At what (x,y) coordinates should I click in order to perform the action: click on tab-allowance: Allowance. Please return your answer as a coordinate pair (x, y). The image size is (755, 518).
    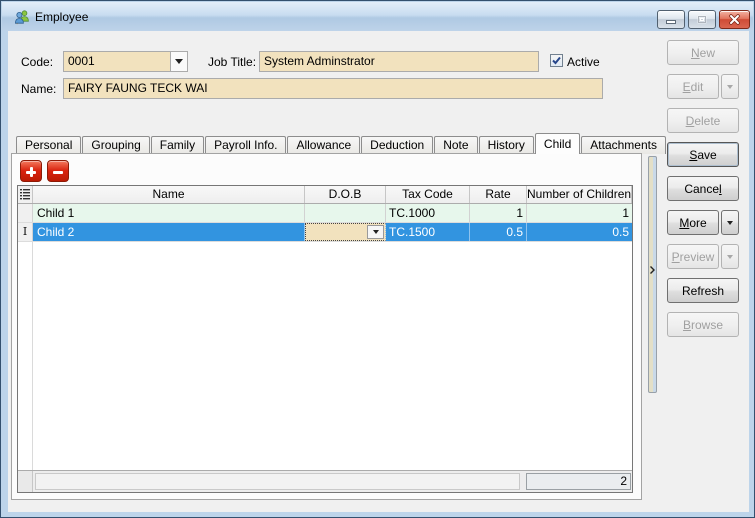
    Looking at the image, I should click on (324, 145).